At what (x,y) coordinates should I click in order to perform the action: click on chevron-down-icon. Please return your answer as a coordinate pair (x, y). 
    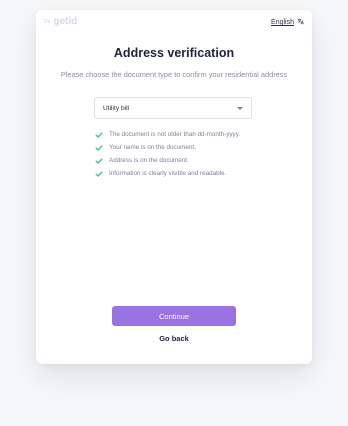
    Looking at the image, I should click on (240, 108).